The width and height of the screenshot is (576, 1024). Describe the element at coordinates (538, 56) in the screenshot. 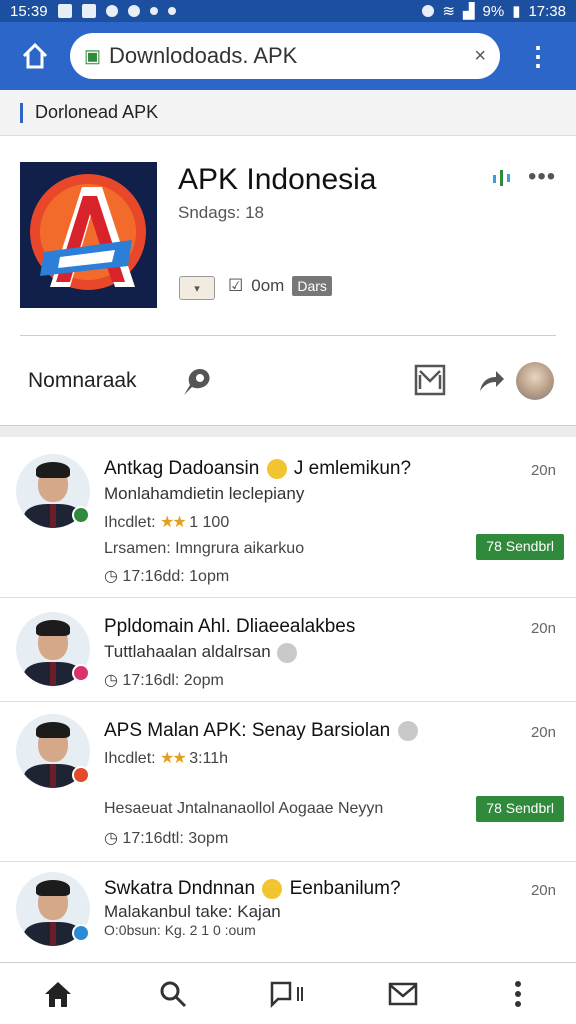

I see `browser-menu-button: ⋮` at that location.